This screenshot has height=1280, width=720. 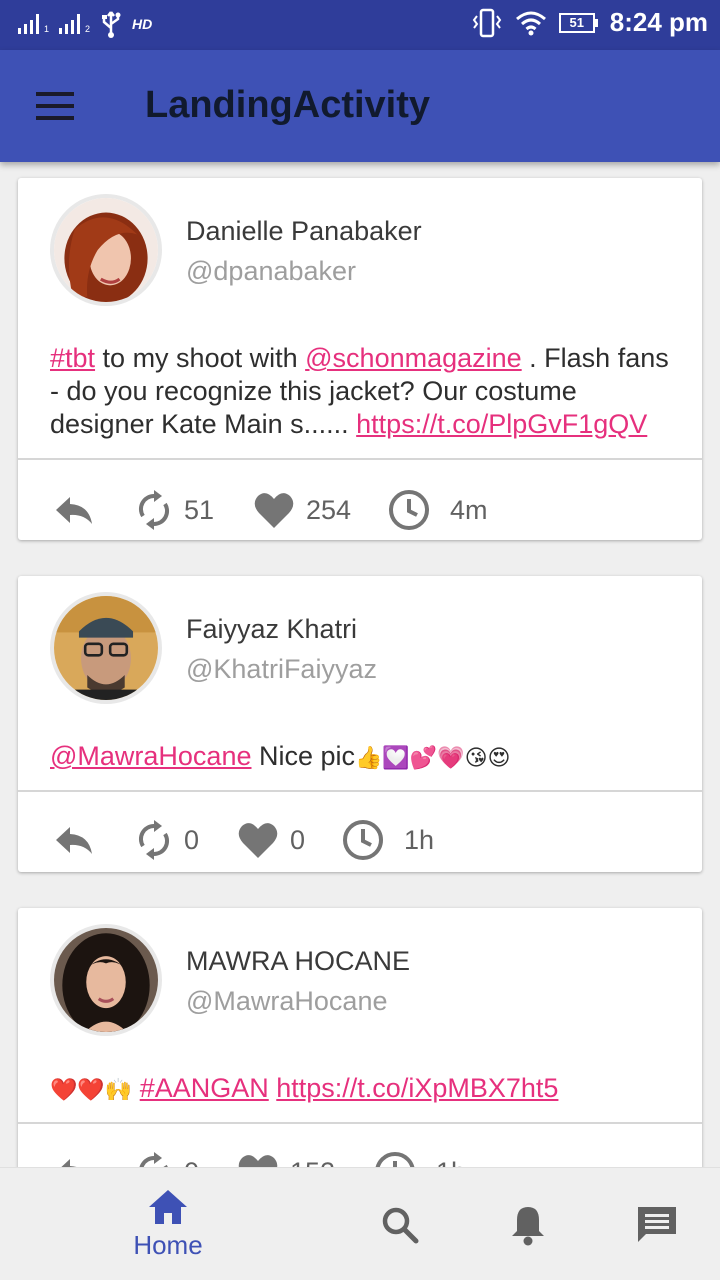 What do you see at coordinates (281, 669) in the screenshot?
I see `author-handle: @KhatriFaiyyaz` at bounding box center [281, 669].